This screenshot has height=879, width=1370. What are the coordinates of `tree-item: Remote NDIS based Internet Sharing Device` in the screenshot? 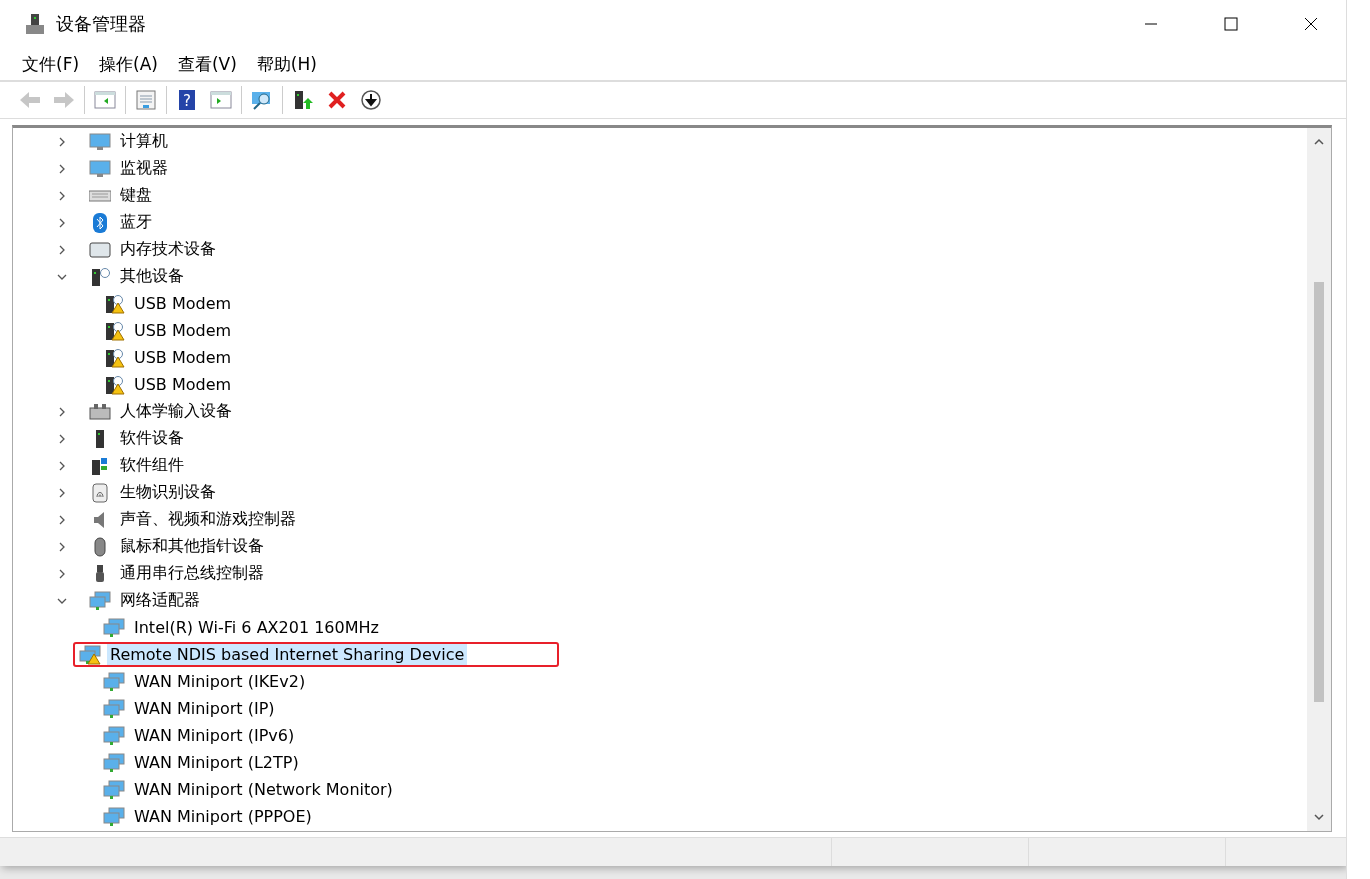 It's located at (287, 654).